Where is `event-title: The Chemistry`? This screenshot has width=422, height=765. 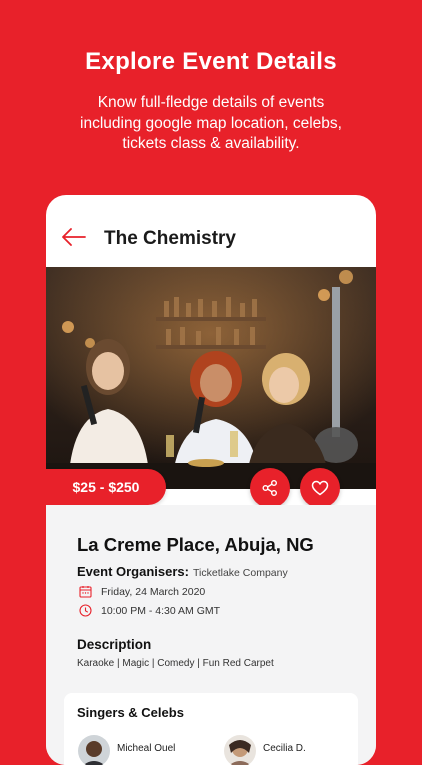
event-title: The Chemistry is located at coordinates (170, 238).